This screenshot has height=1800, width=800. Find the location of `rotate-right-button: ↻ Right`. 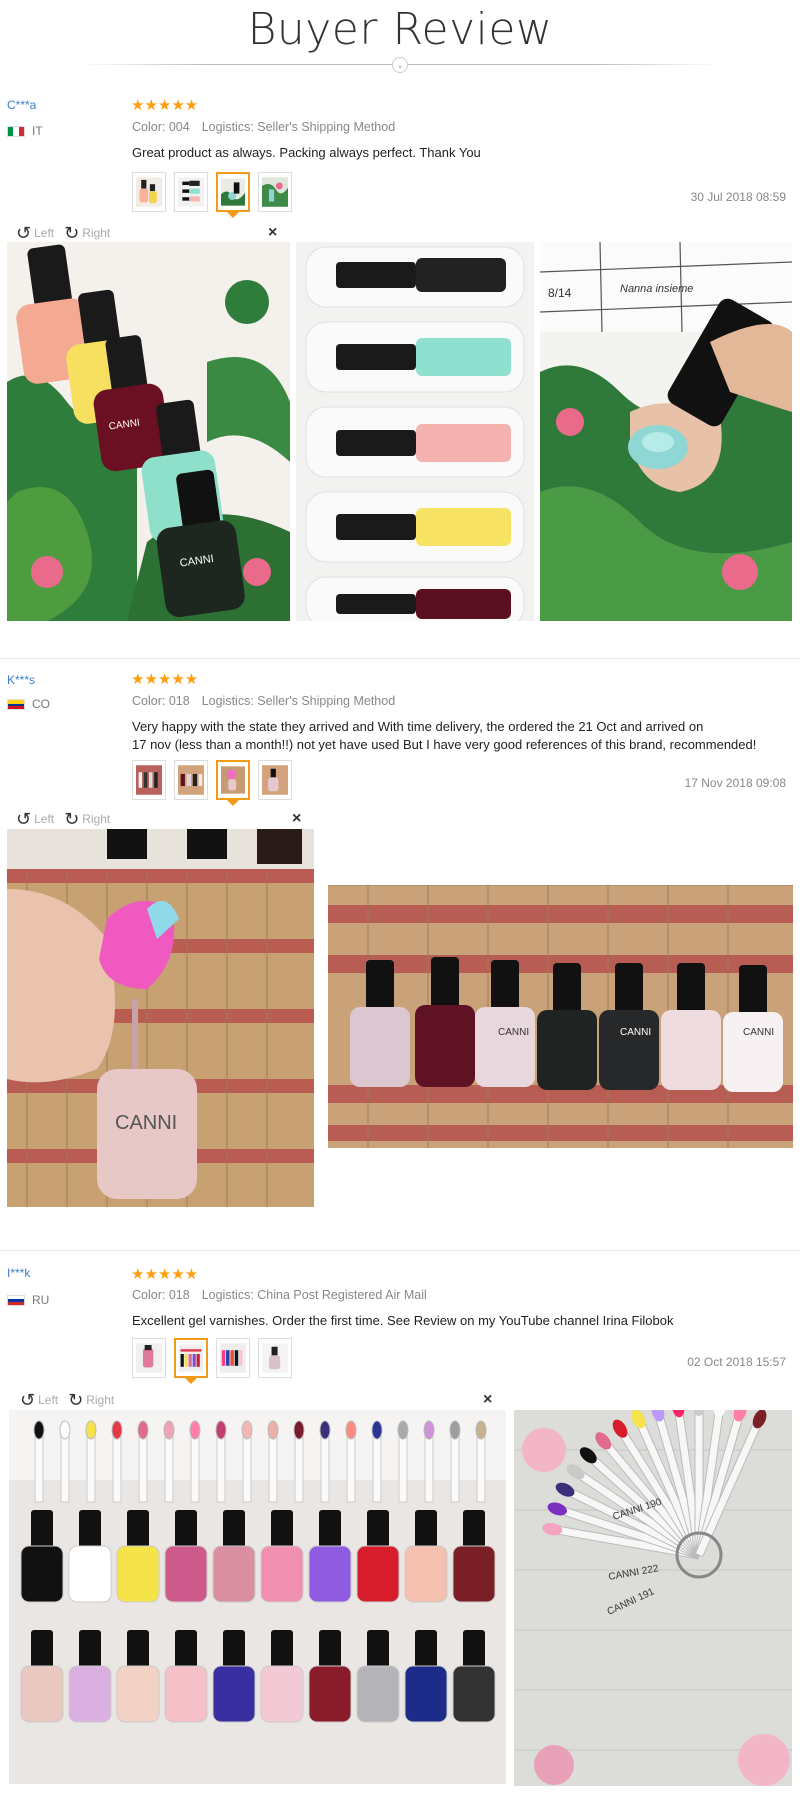

rotate-right-button: ↻ Right is located at coordinates (91, 1400).